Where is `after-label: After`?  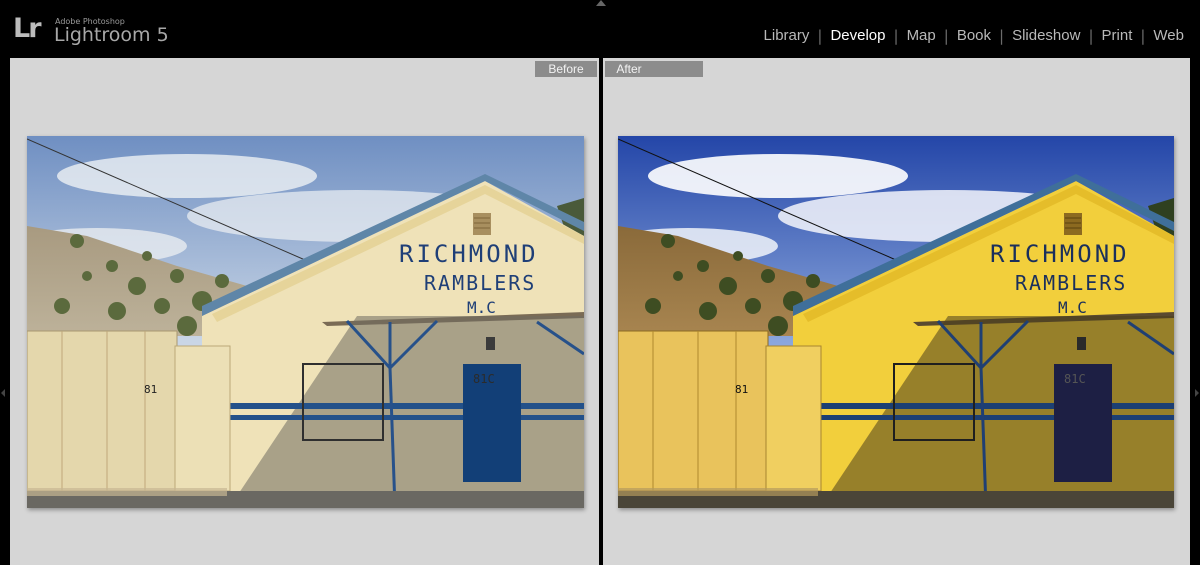 after-label: After is located at coordinates (654, 69).